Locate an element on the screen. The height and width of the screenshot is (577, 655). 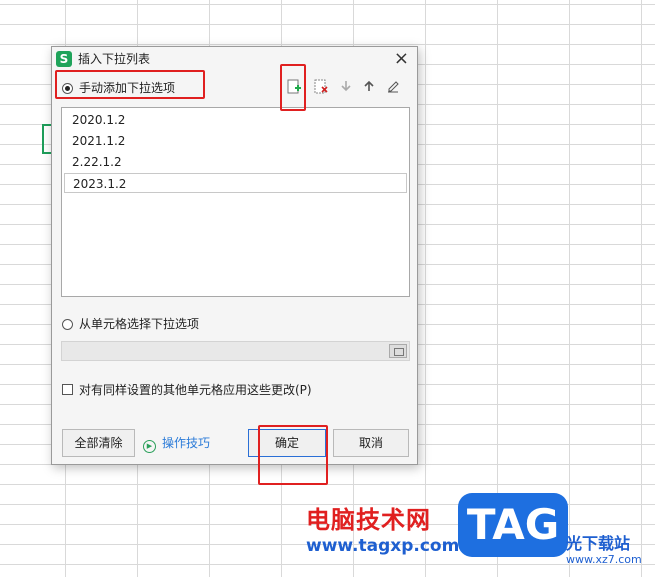
watermark-side-url: www.xz7.com is located at coordinates (604, 559).